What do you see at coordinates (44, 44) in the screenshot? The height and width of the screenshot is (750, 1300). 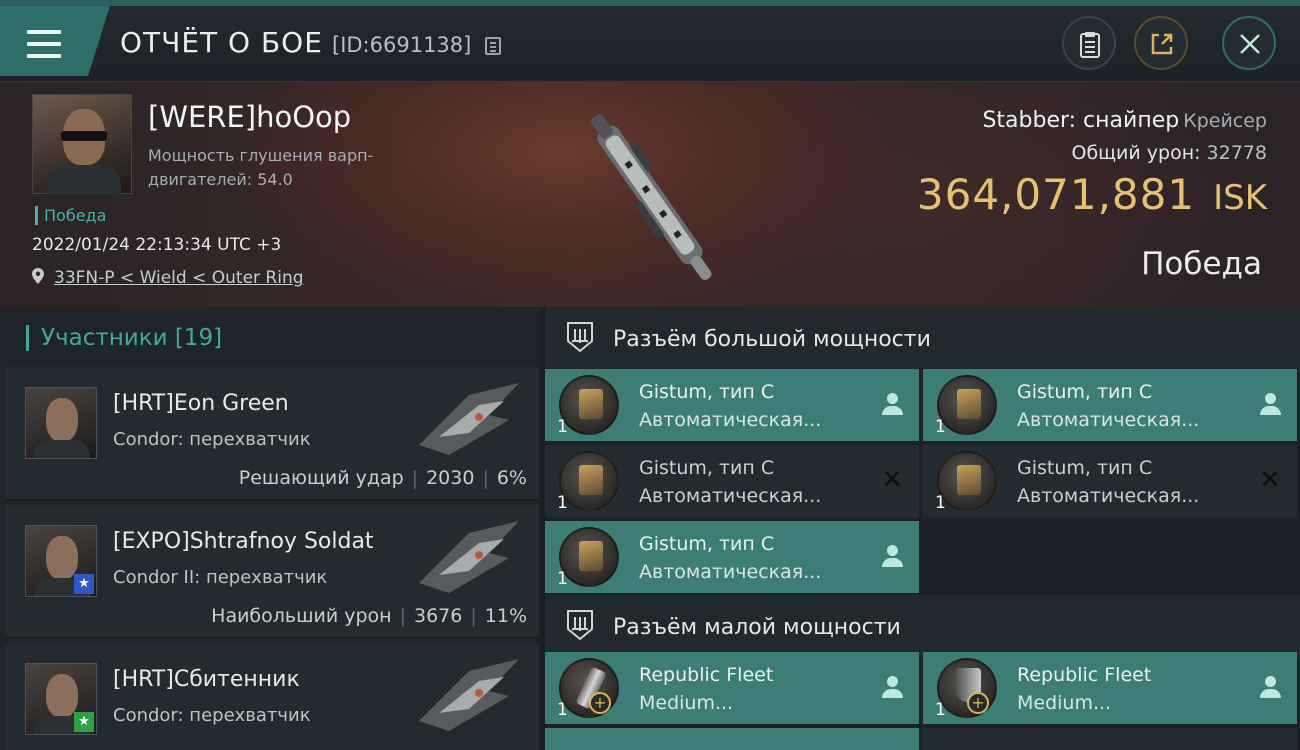 I see `menu-icon` at bounding box center [44, 44].